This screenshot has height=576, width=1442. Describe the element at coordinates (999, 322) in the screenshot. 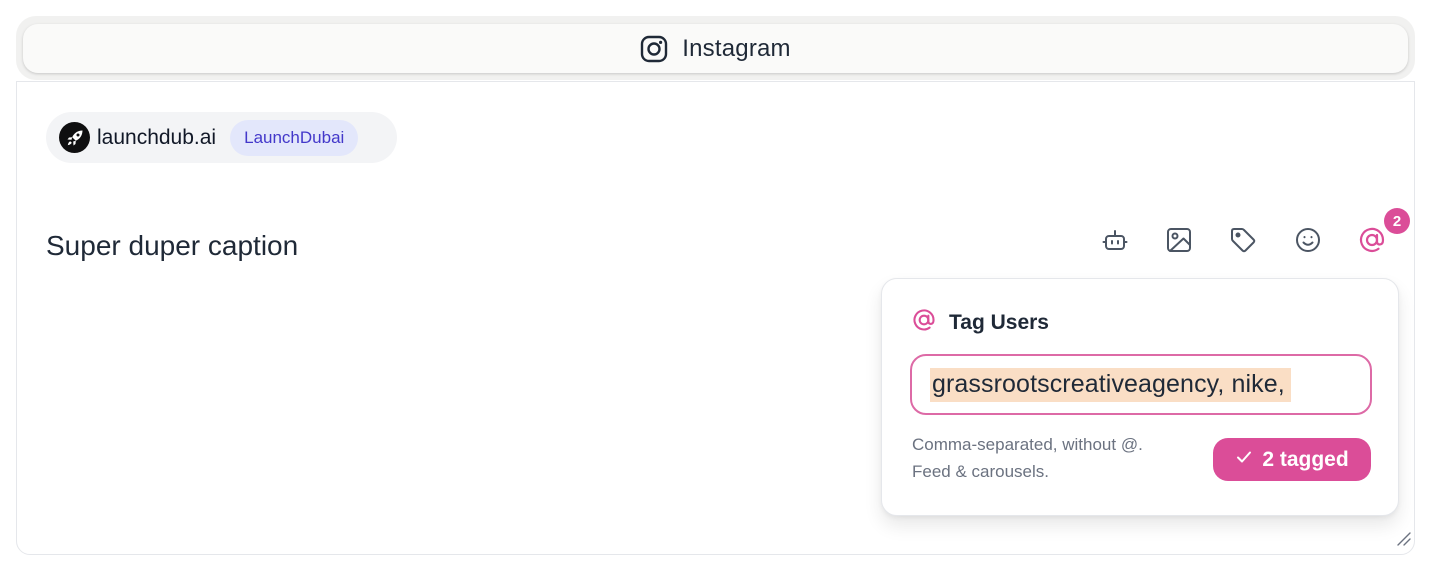

I see `popover-title: Tag Users` at that location.